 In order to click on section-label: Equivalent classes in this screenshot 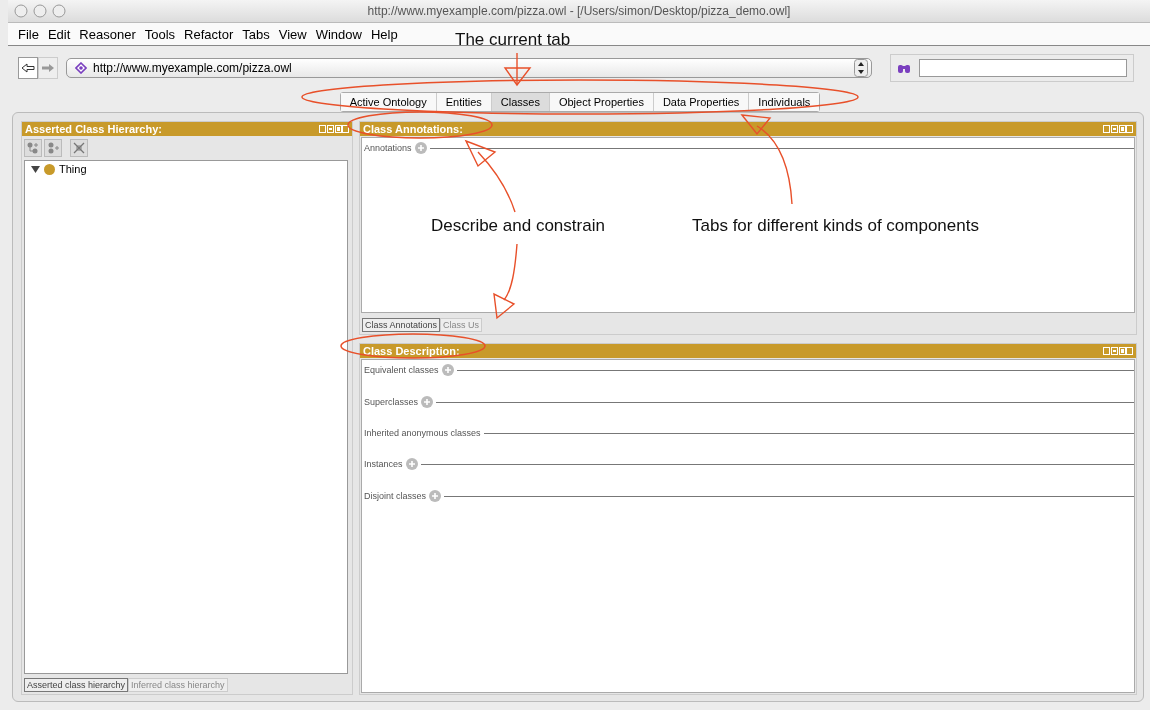, I will do `click(401, 370)`.